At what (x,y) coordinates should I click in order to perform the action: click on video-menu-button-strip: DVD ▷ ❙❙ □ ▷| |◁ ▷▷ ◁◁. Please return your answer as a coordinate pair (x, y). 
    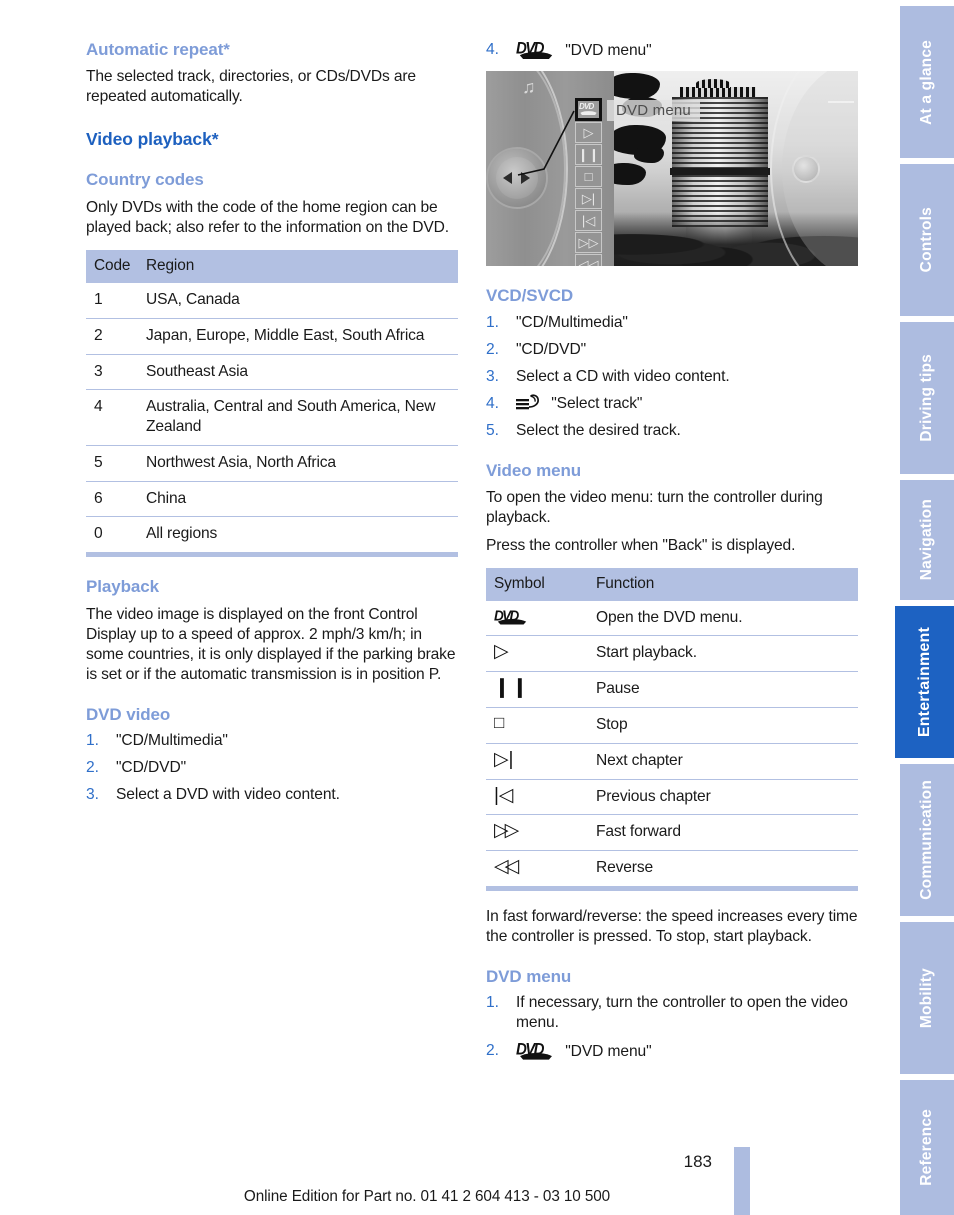
    Looking at the image, I should click on (588, 182).